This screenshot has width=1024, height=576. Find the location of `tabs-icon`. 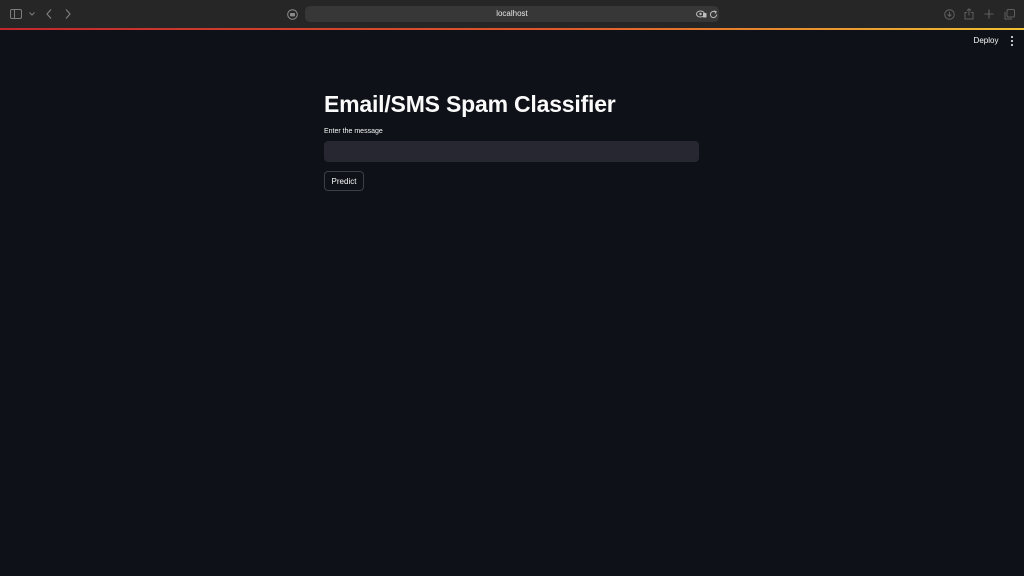

tabs-icon is located at coordinates (1009, 14).